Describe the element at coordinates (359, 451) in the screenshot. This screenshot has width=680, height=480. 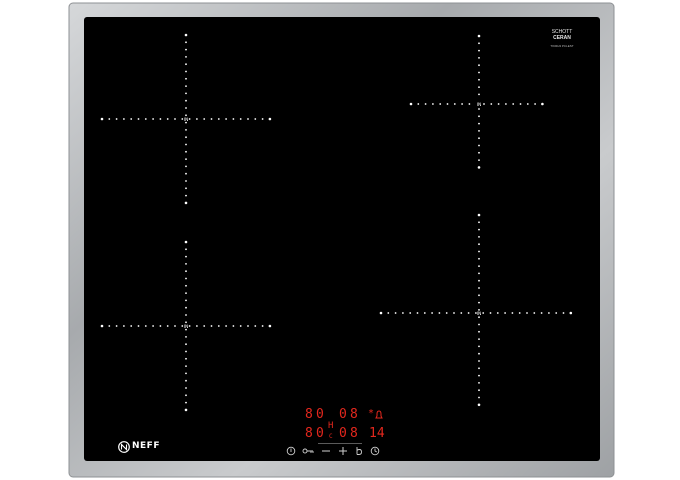
I see `boost-icon` at that location.